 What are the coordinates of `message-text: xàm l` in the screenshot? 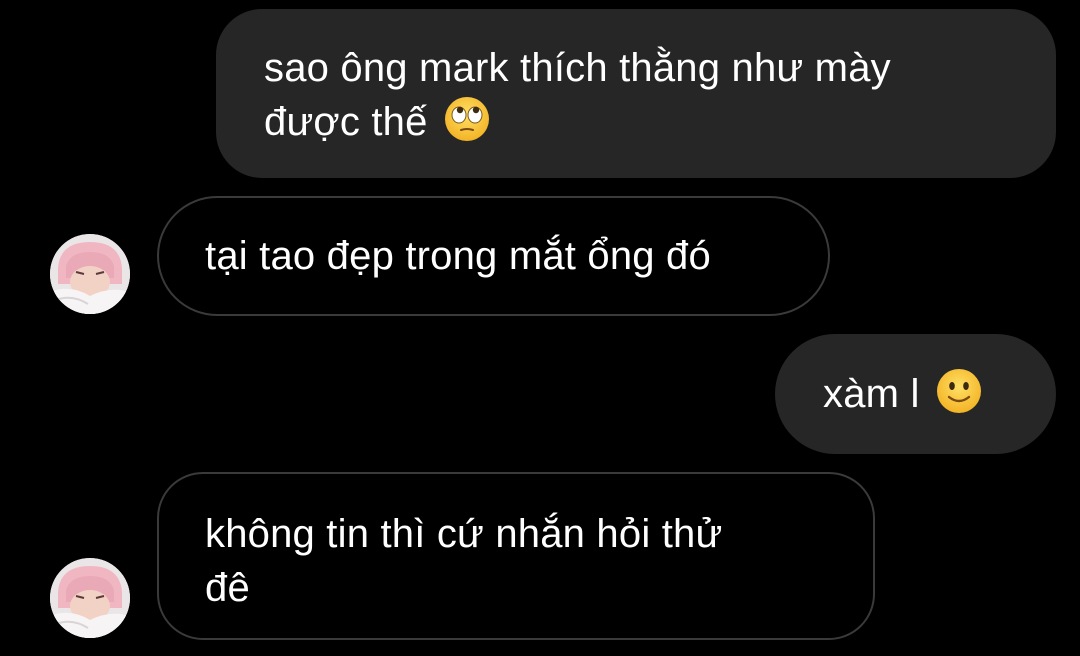 It's located at (871, 394).